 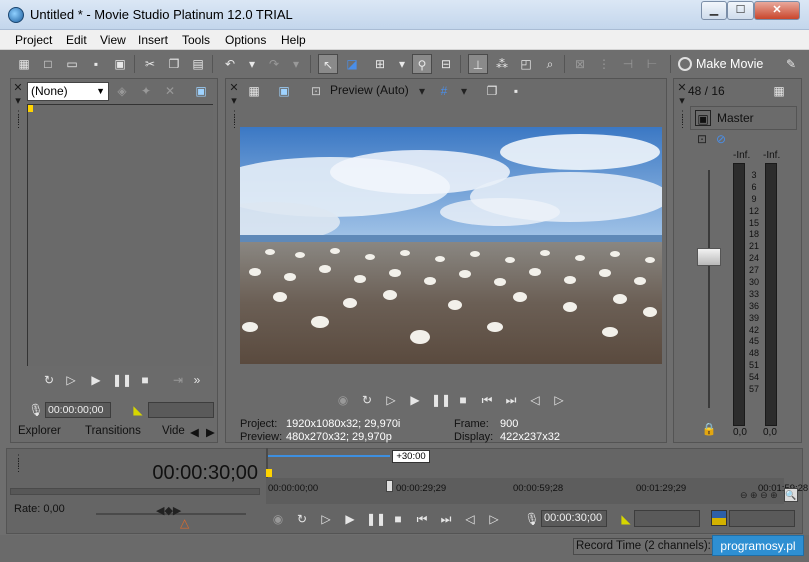 I want to click on preview-play-icon: ▶, so click(x=415, y=400).